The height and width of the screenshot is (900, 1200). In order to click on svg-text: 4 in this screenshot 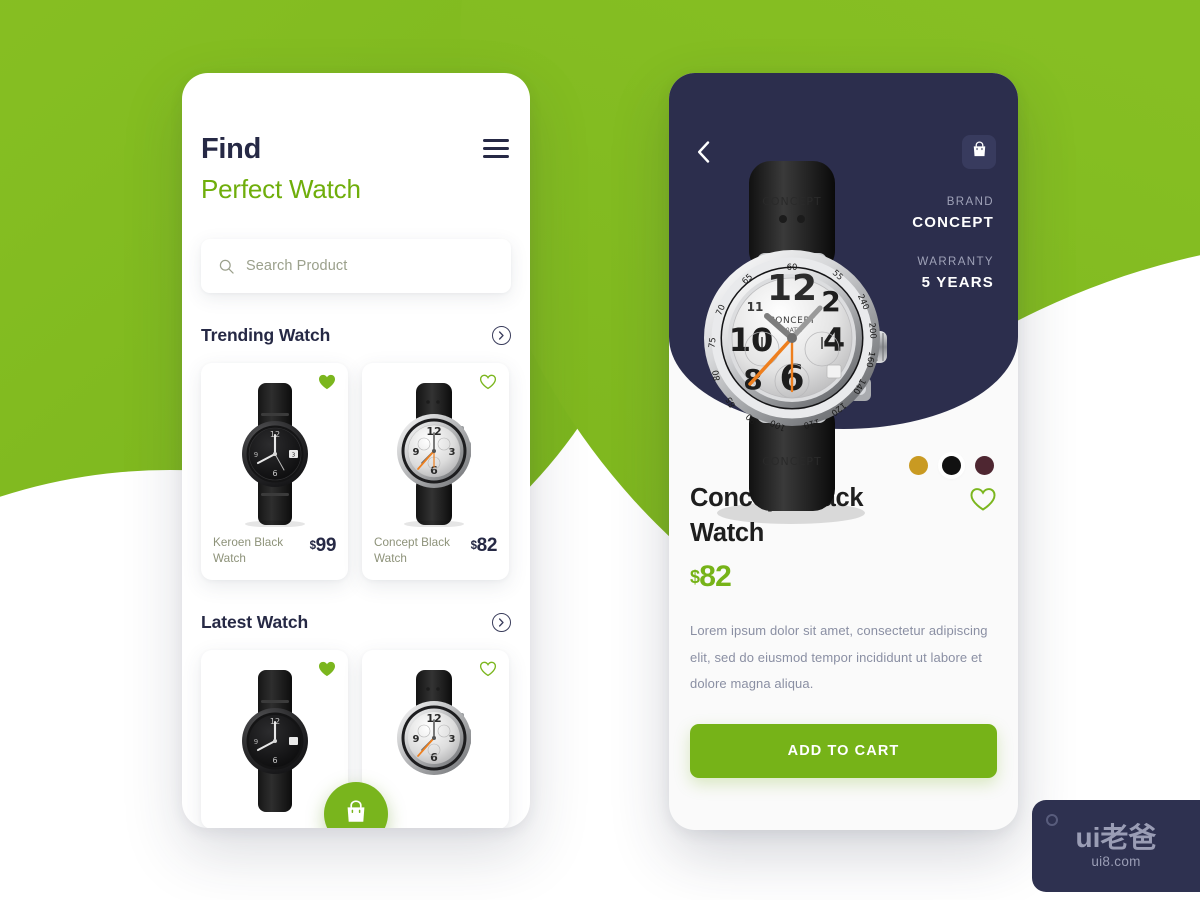, I will do `click(834, 340)`.